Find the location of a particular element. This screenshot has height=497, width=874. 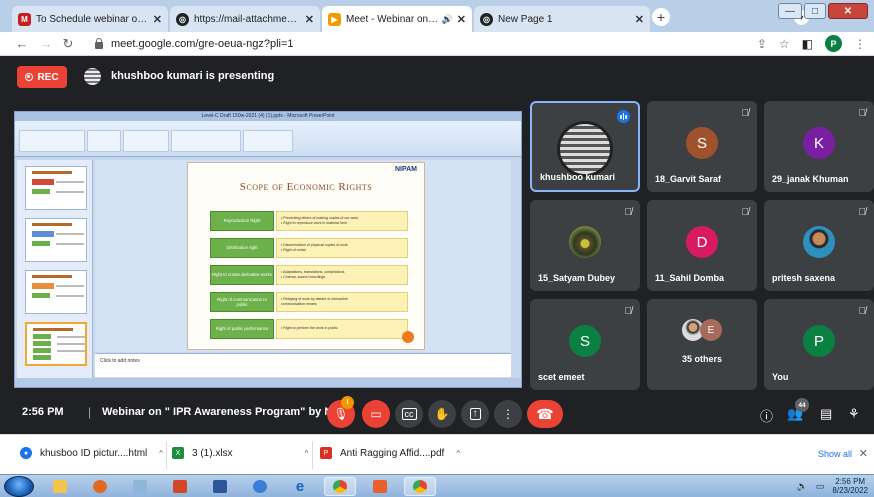

slide-row-label: Right to create derivative works is located at coordinates (242, 275).